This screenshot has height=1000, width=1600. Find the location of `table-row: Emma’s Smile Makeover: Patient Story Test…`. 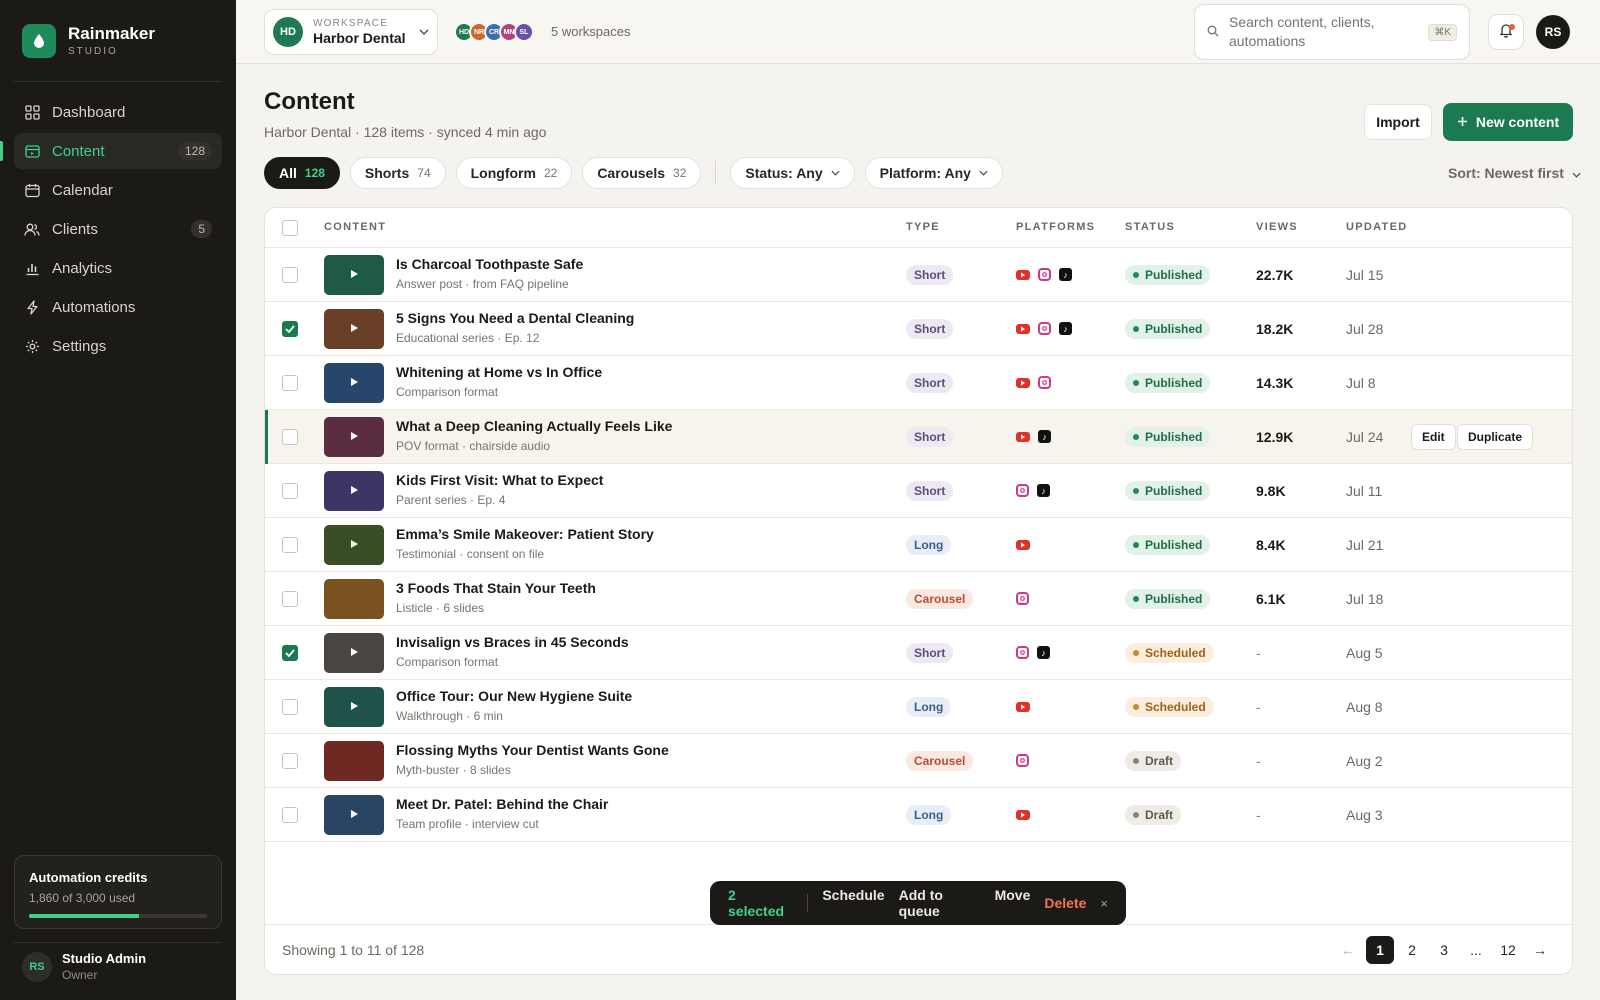

table-row: Emma’s Smile Makeover: Patient Story Test… is located at coordinates (918, 545).